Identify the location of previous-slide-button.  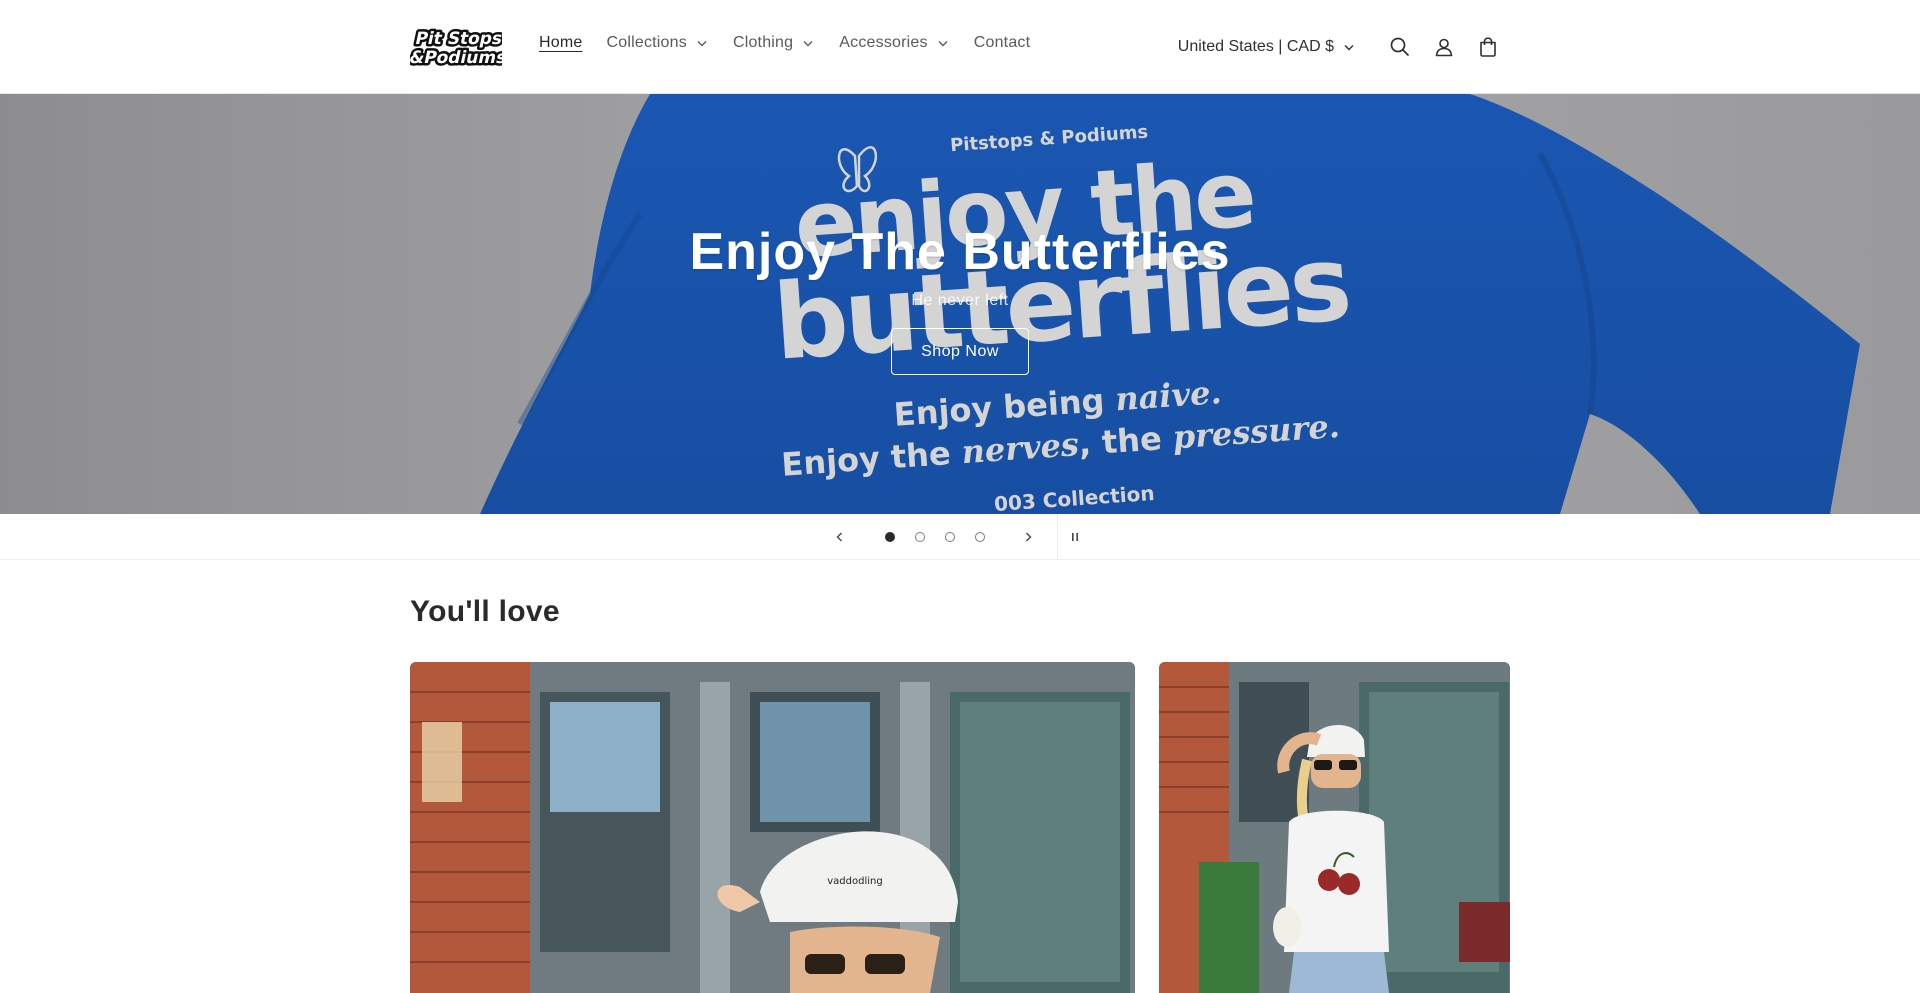
(840, 537).